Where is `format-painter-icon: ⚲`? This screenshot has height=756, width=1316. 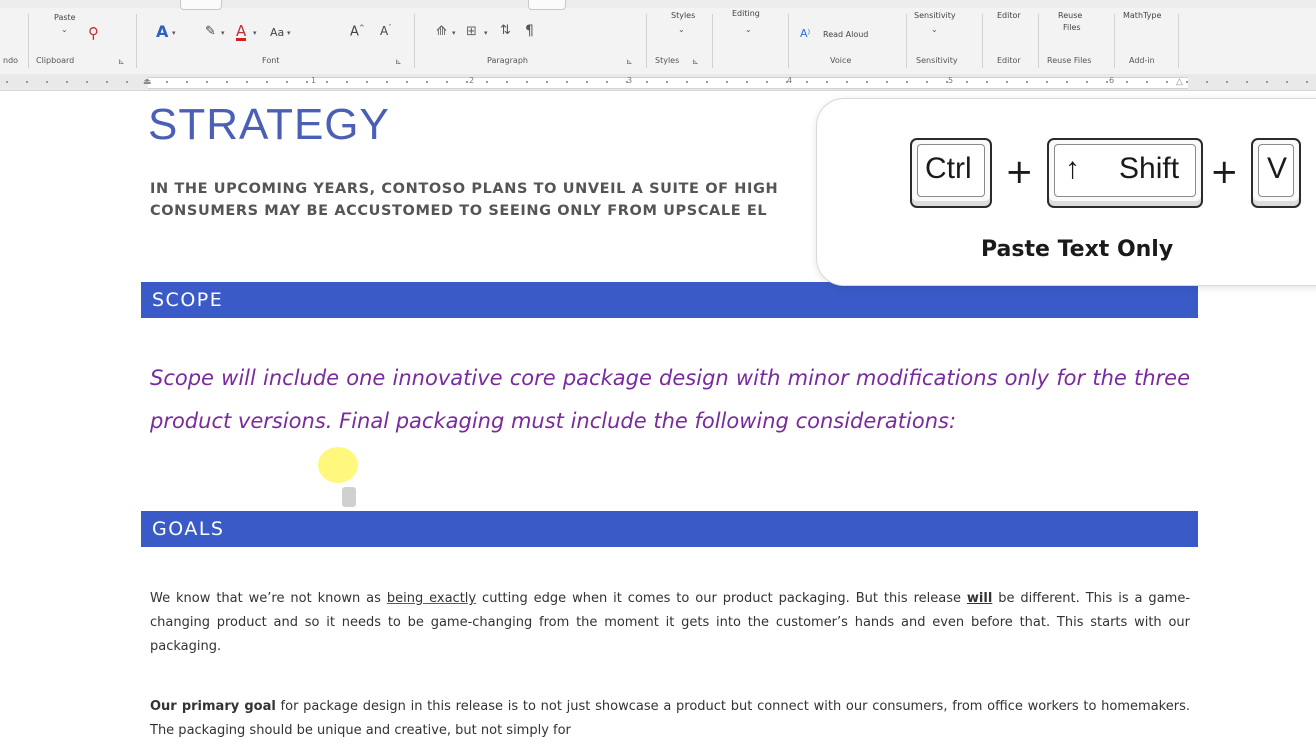
format-painter-icon: ⚲ is located at coordinates (93, 33).